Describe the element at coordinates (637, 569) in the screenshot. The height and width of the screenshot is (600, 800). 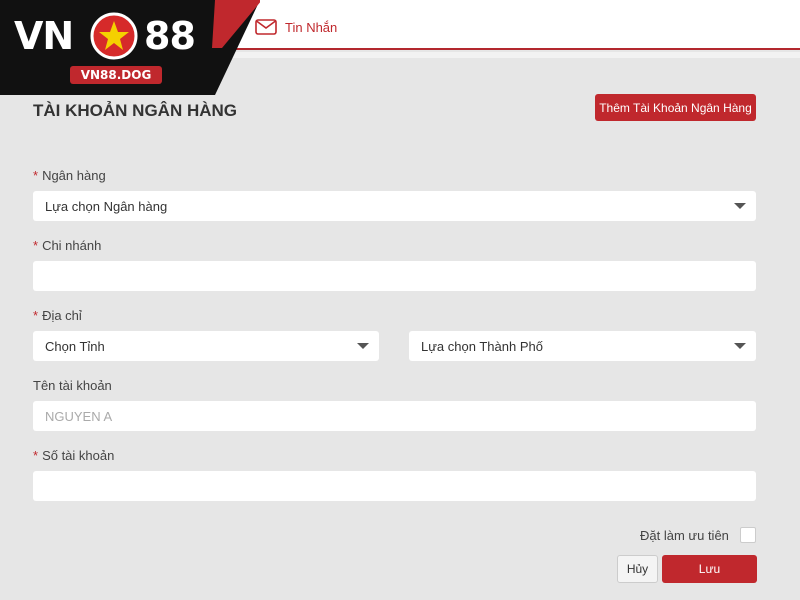
I see `cancel-button: Hủy` at that location.